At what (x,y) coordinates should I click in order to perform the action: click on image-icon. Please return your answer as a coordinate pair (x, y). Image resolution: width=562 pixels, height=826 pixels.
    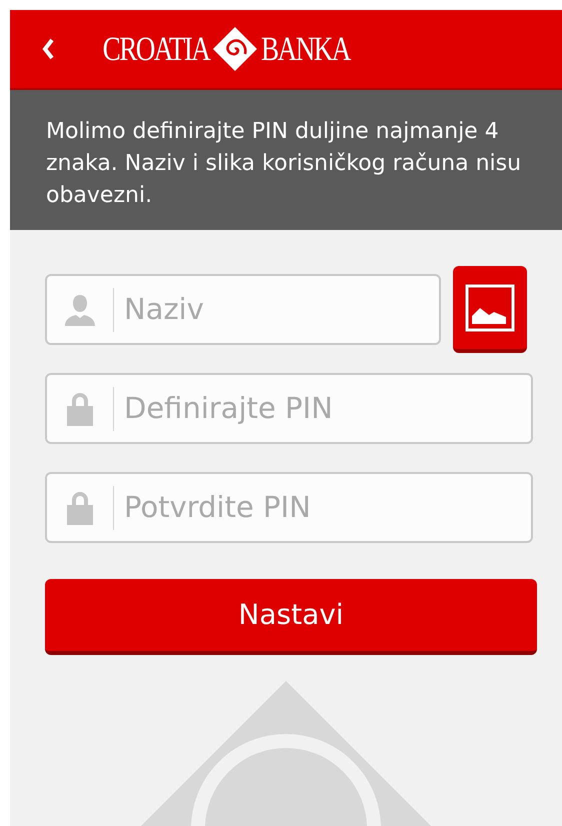
    Looking at the image, I should click on (490, 308).